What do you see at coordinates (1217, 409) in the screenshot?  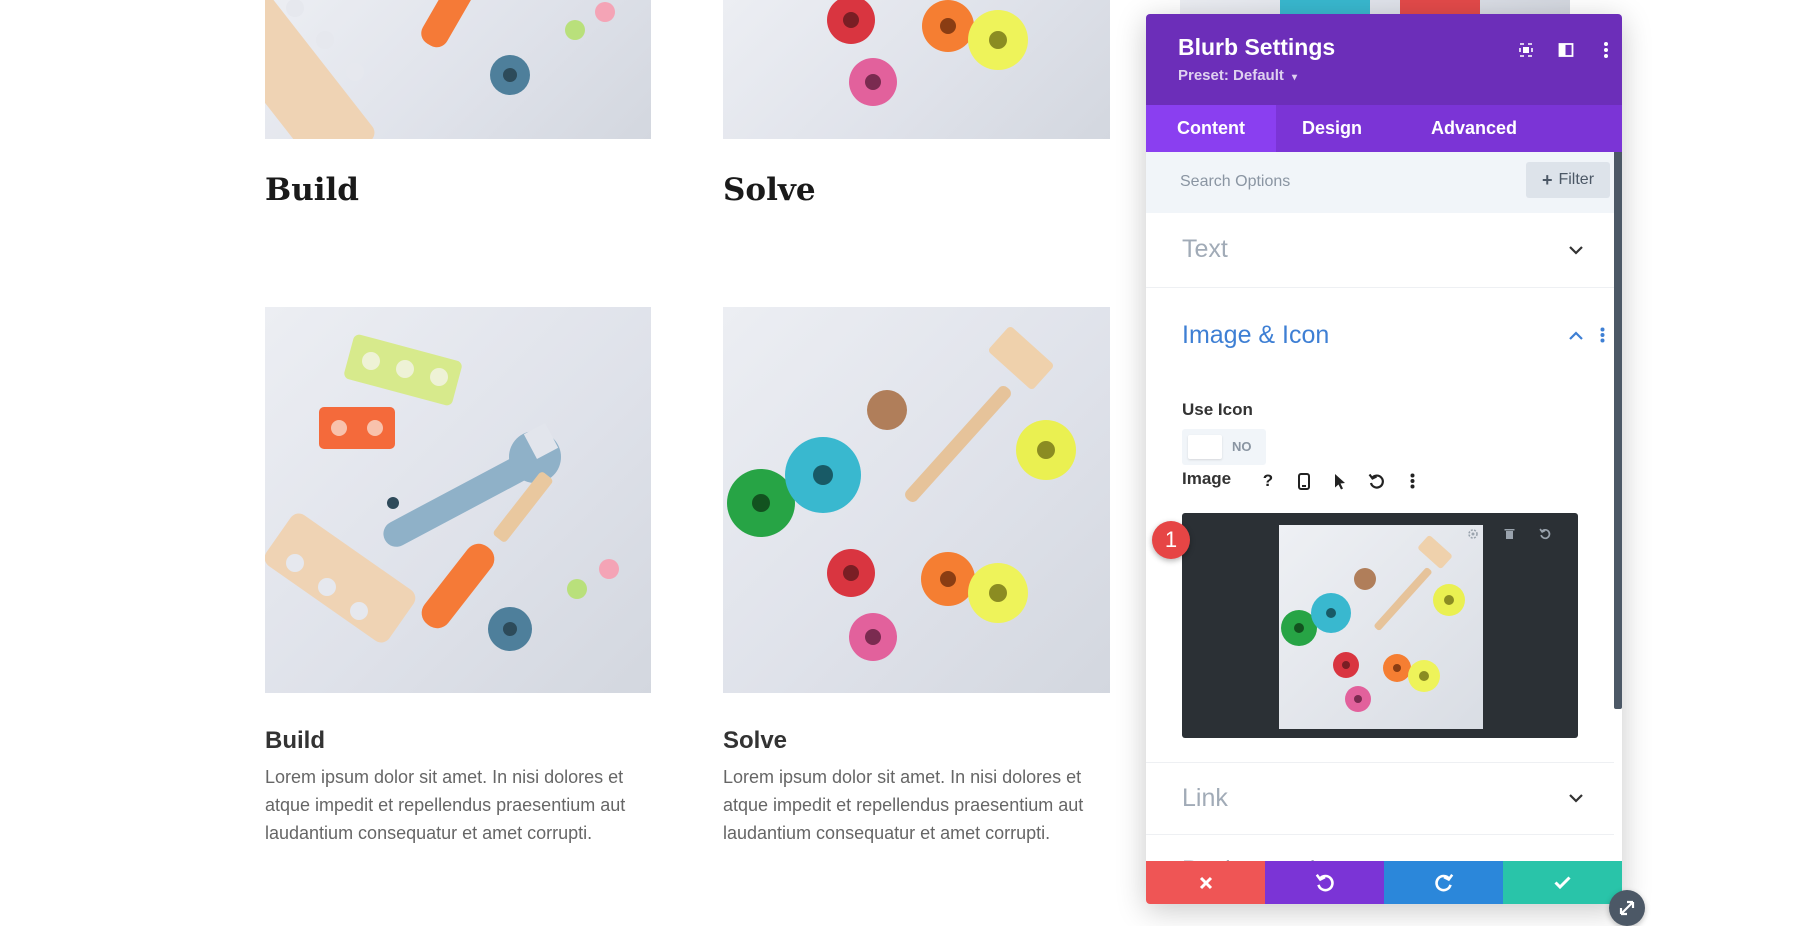 I see `use-icon-label: Use Icon` at bounding box center [1217, 409].